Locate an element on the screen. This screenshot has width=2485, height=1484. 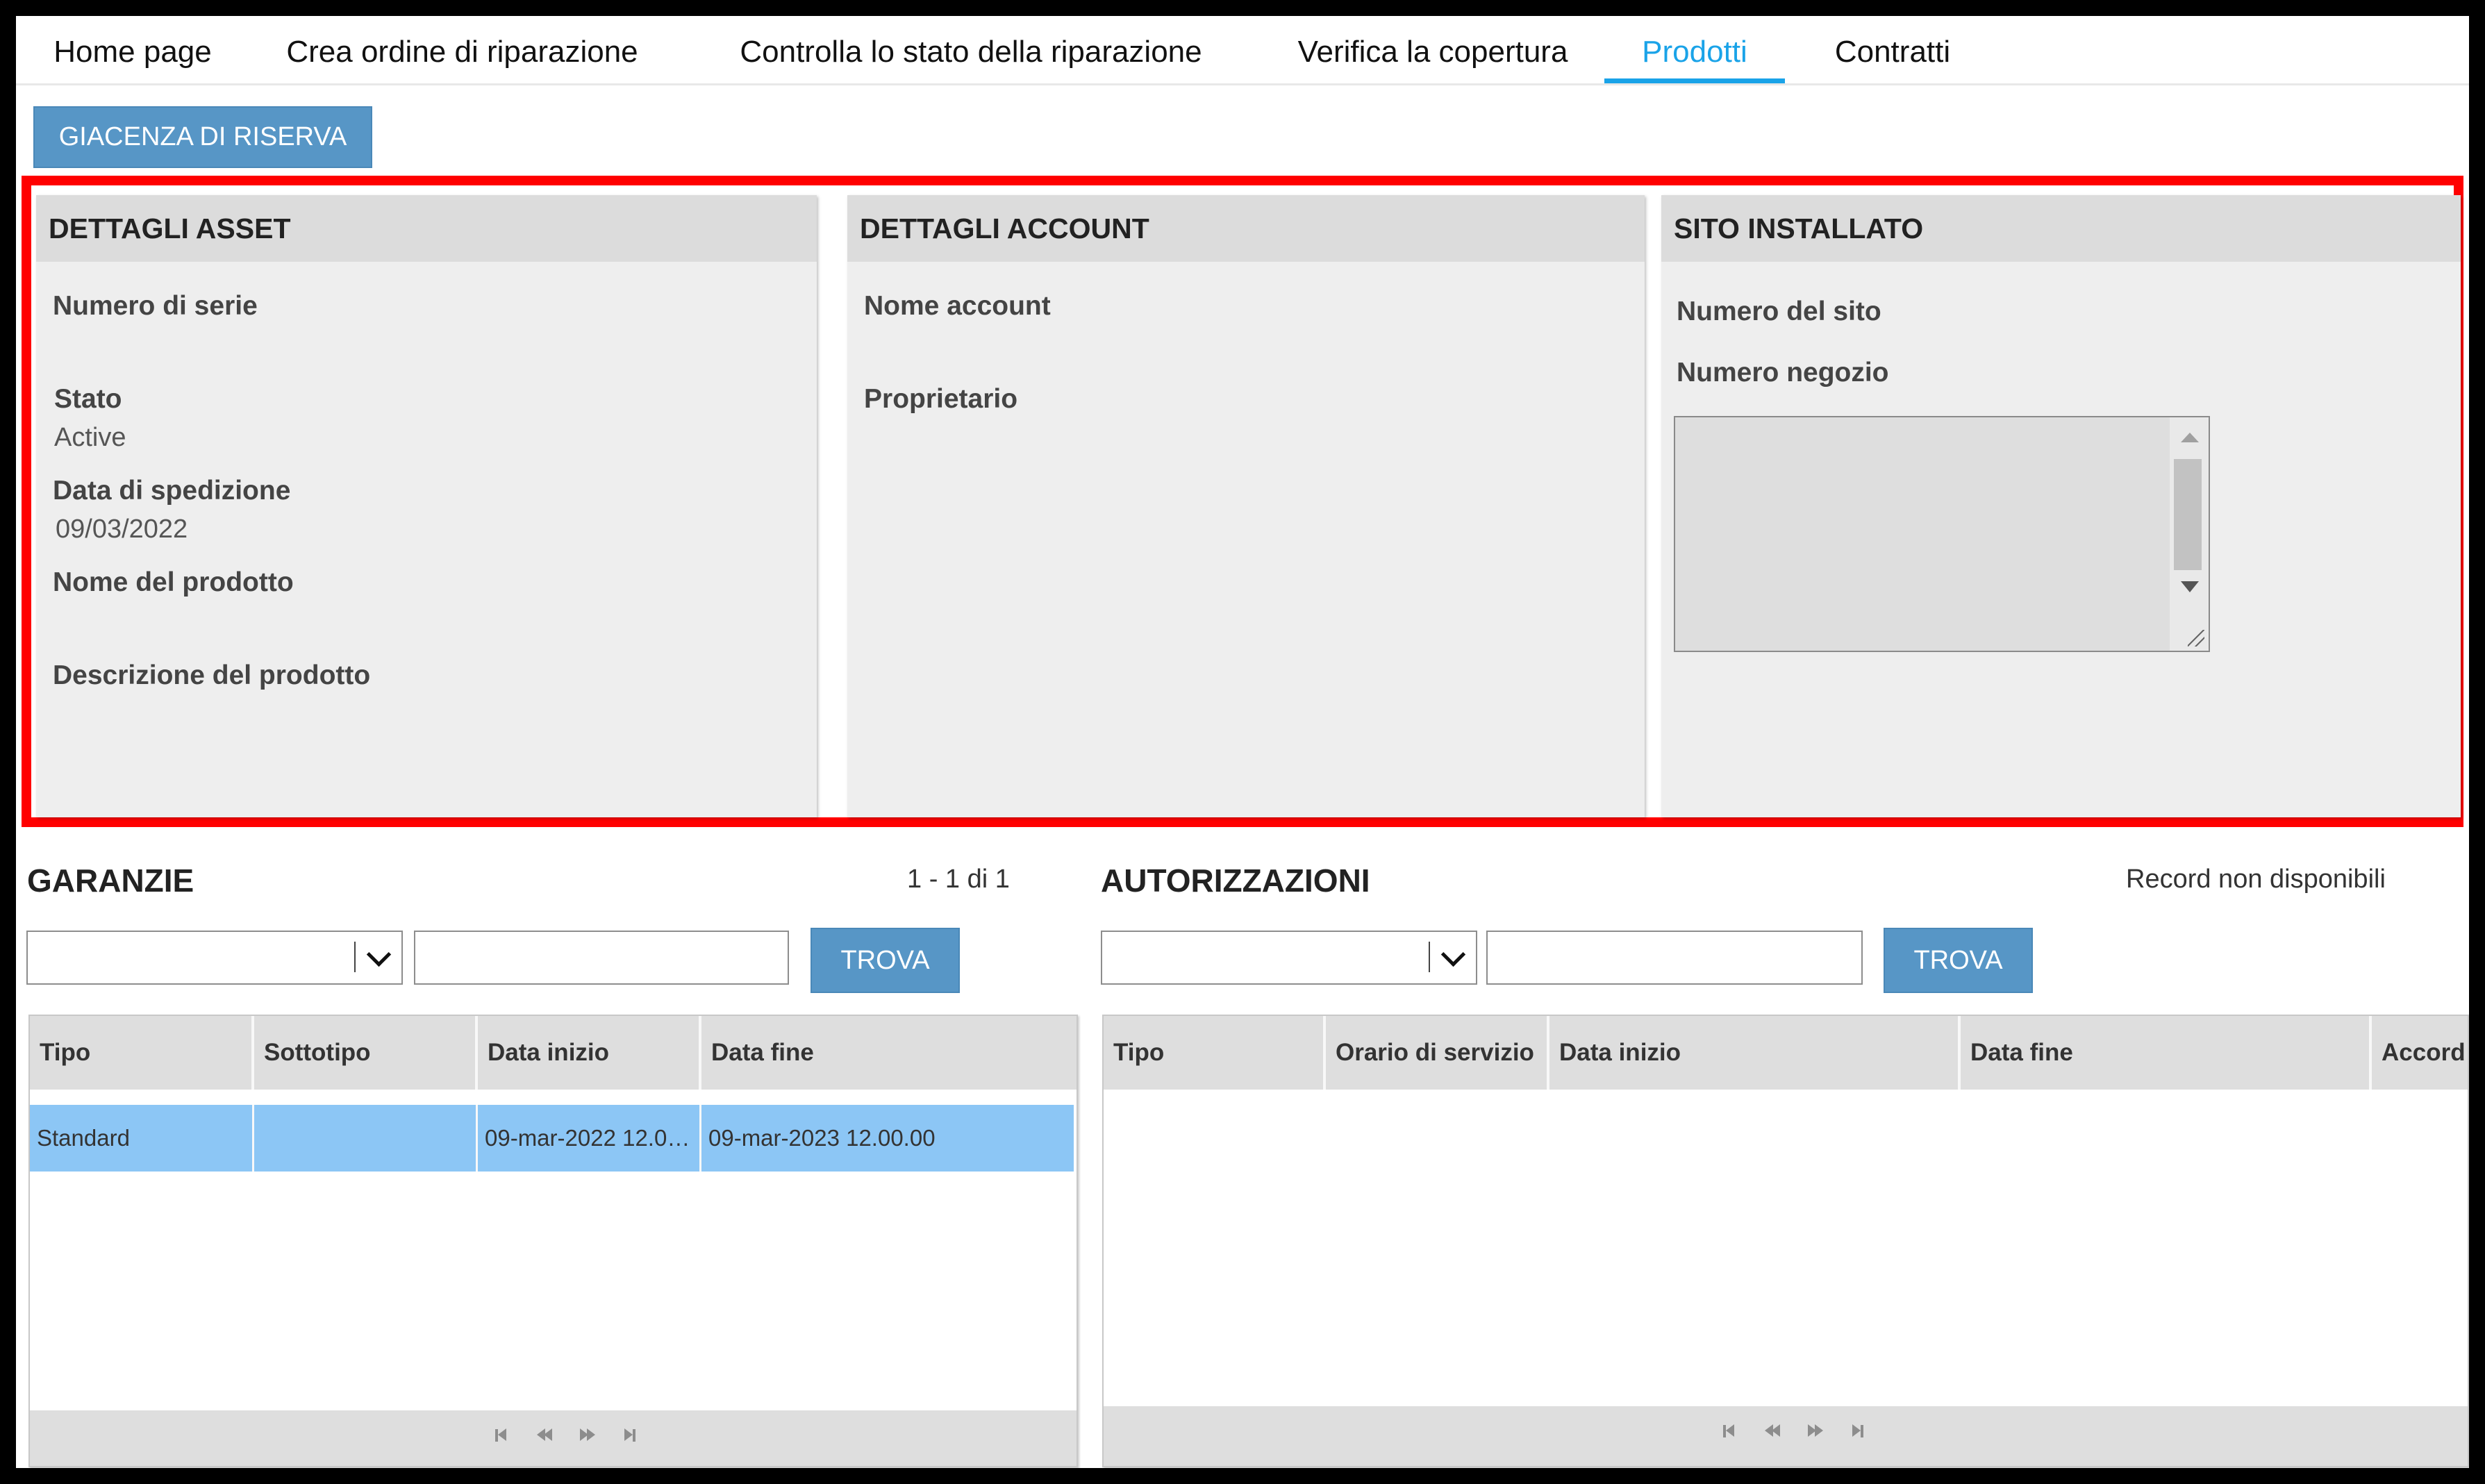
asset-details-title: DETTAGLI ASSET is located at coordinates (426, 229).